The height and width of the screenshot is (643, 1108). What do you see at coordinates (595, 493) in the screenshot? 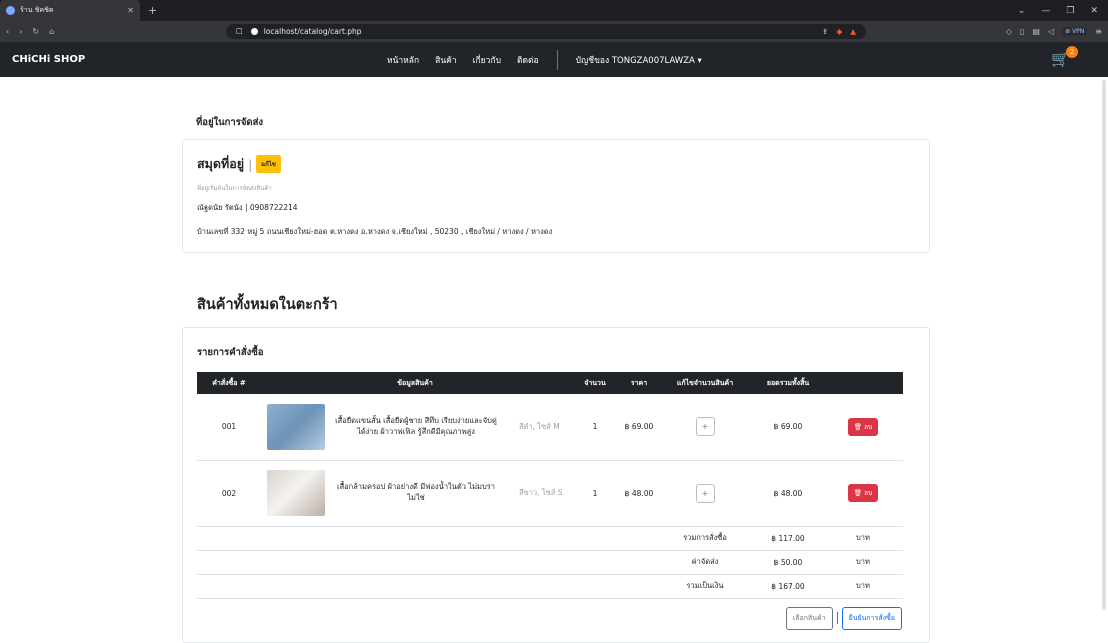
I see `product-qty: 1` at bounding box center [595, 493].